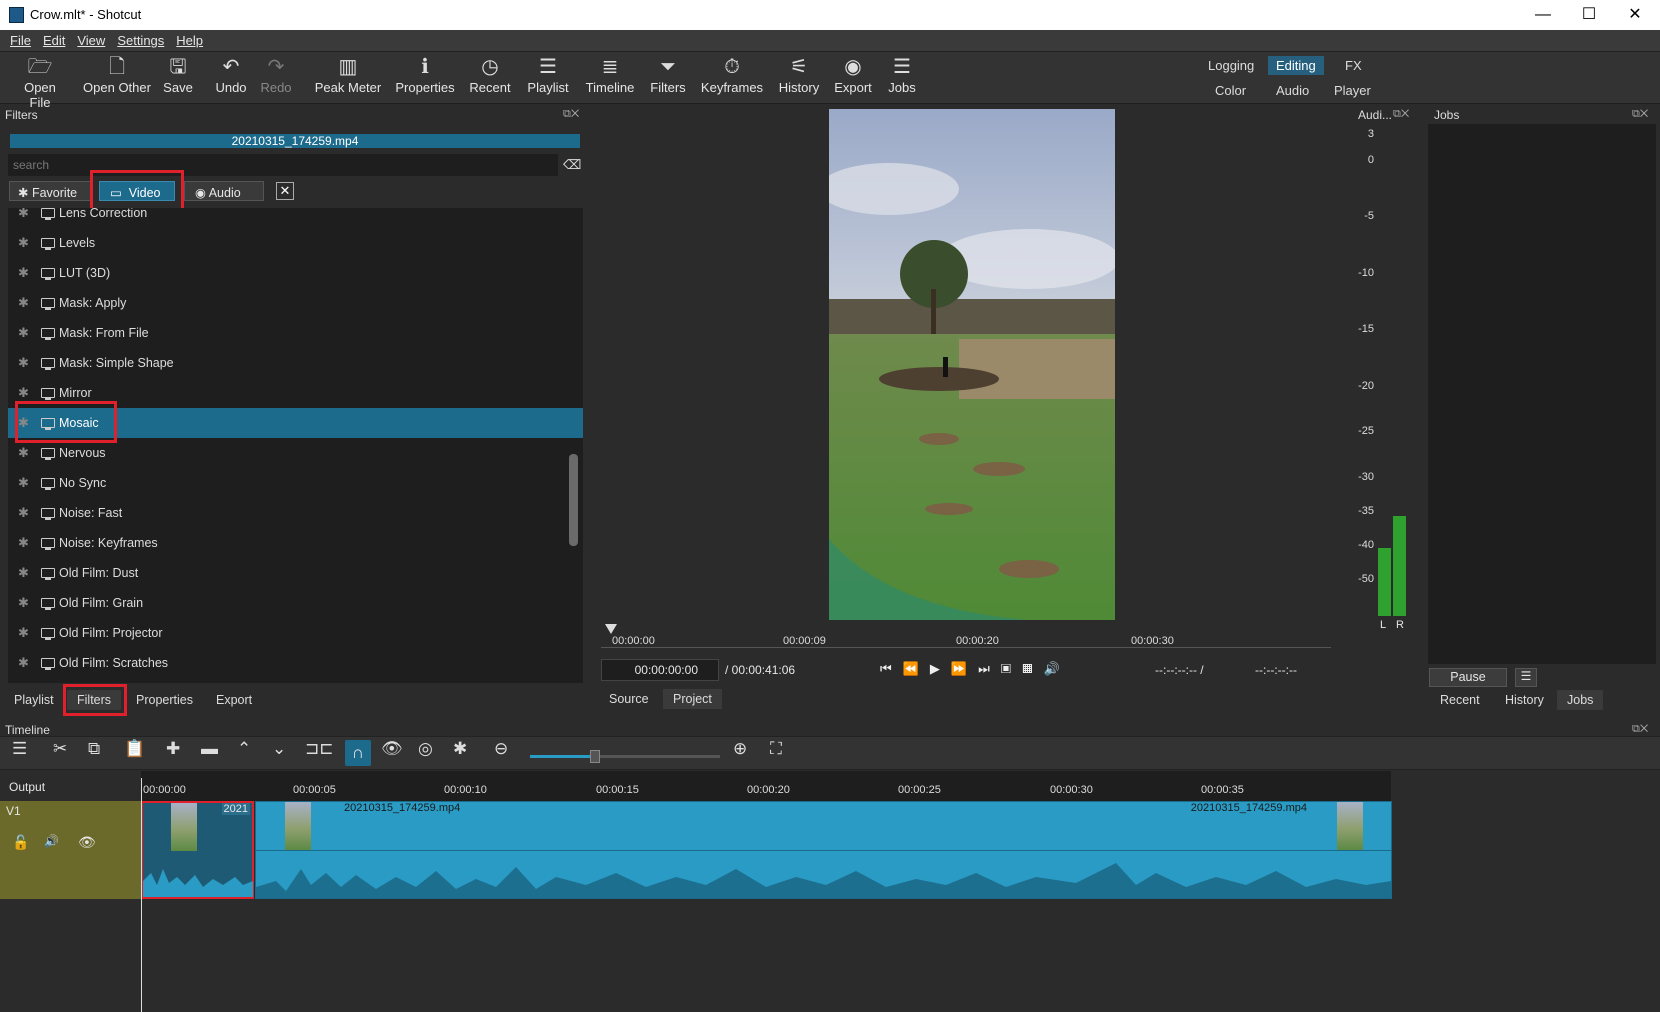 This screenshot has height=1012, width=1660. What do you see at coordinates (231, 74) in the screenshot?
I see `undo-button: ↶ Undo` at bounding box center [231, 74].